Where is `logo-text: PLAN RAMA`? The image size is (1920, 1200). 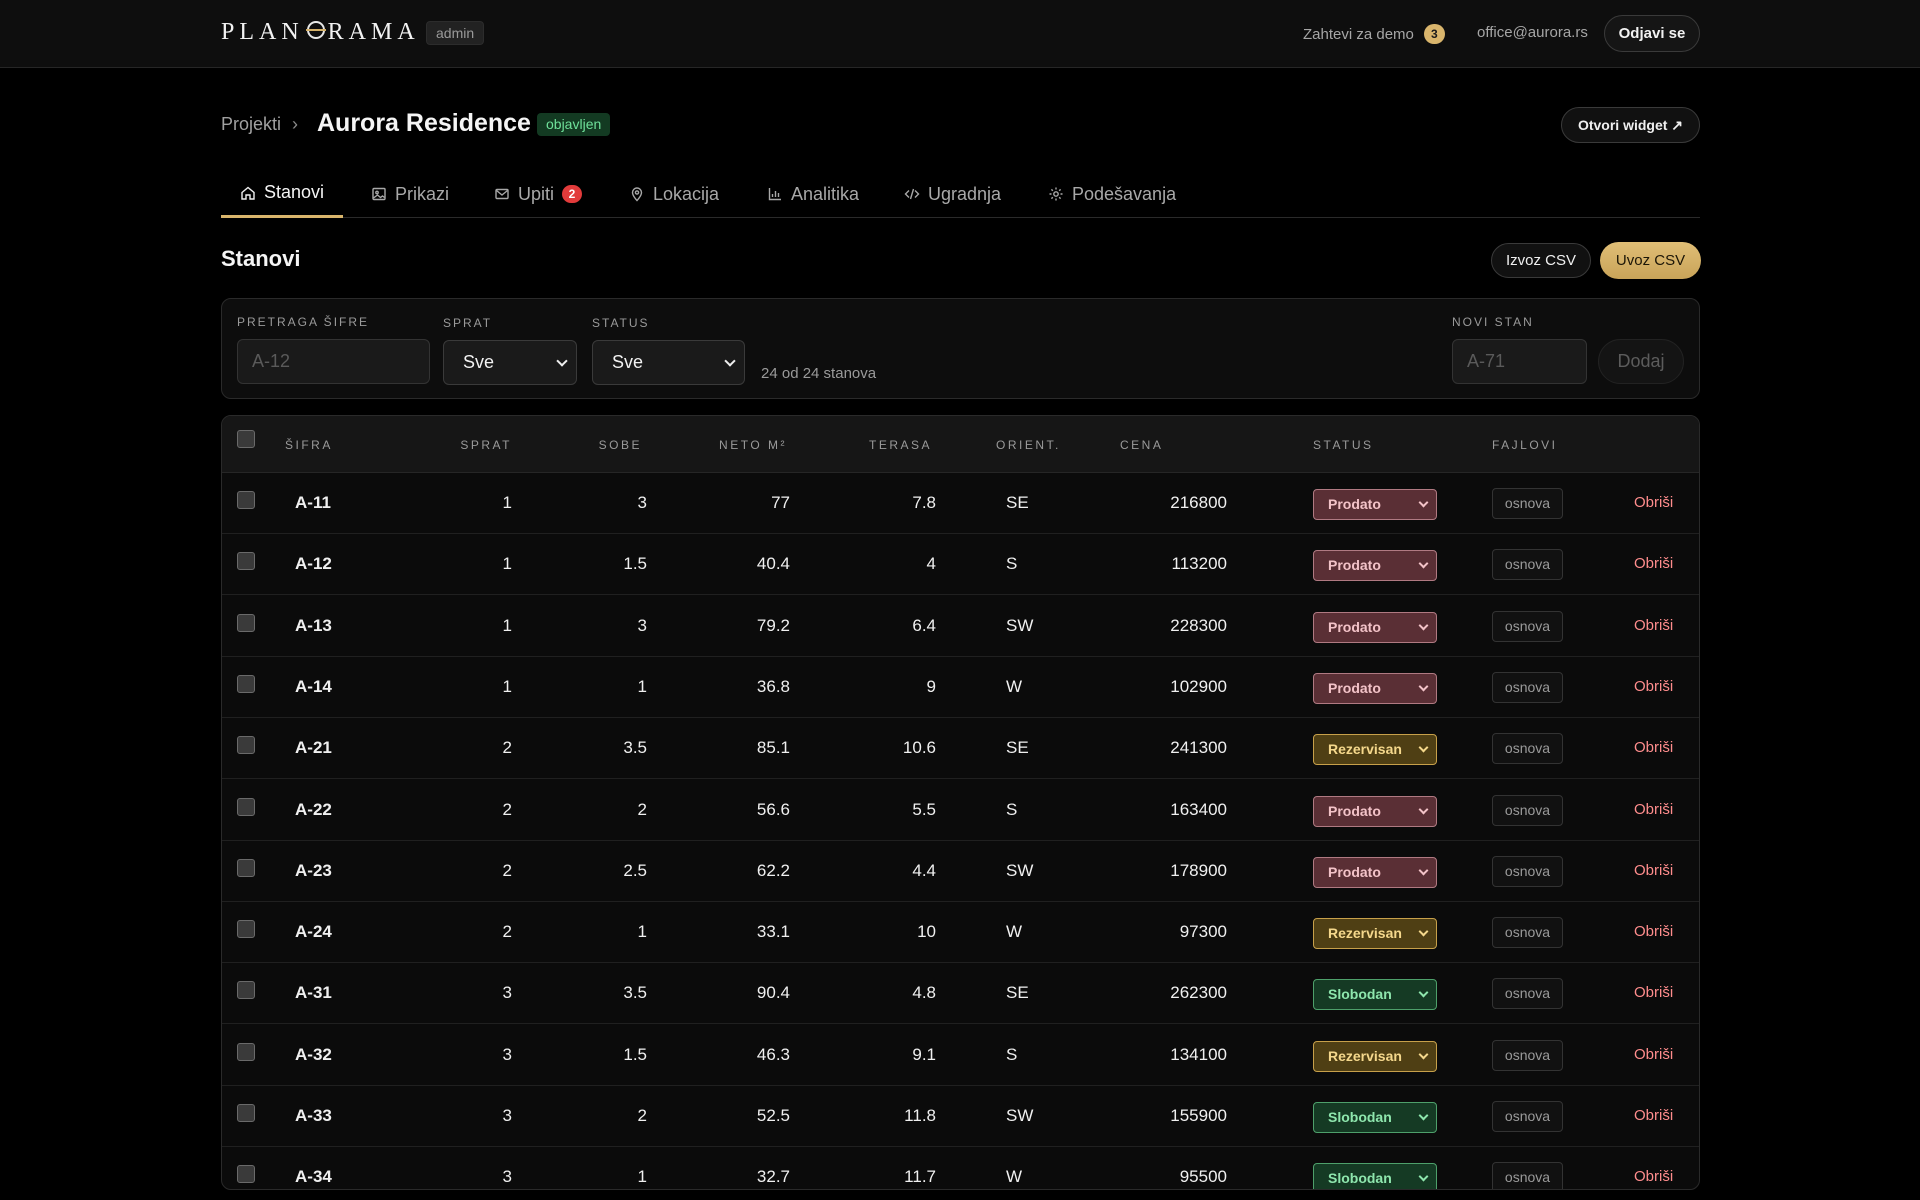 logo-text: PLAN RAMA is located at coordinates (320, 32).